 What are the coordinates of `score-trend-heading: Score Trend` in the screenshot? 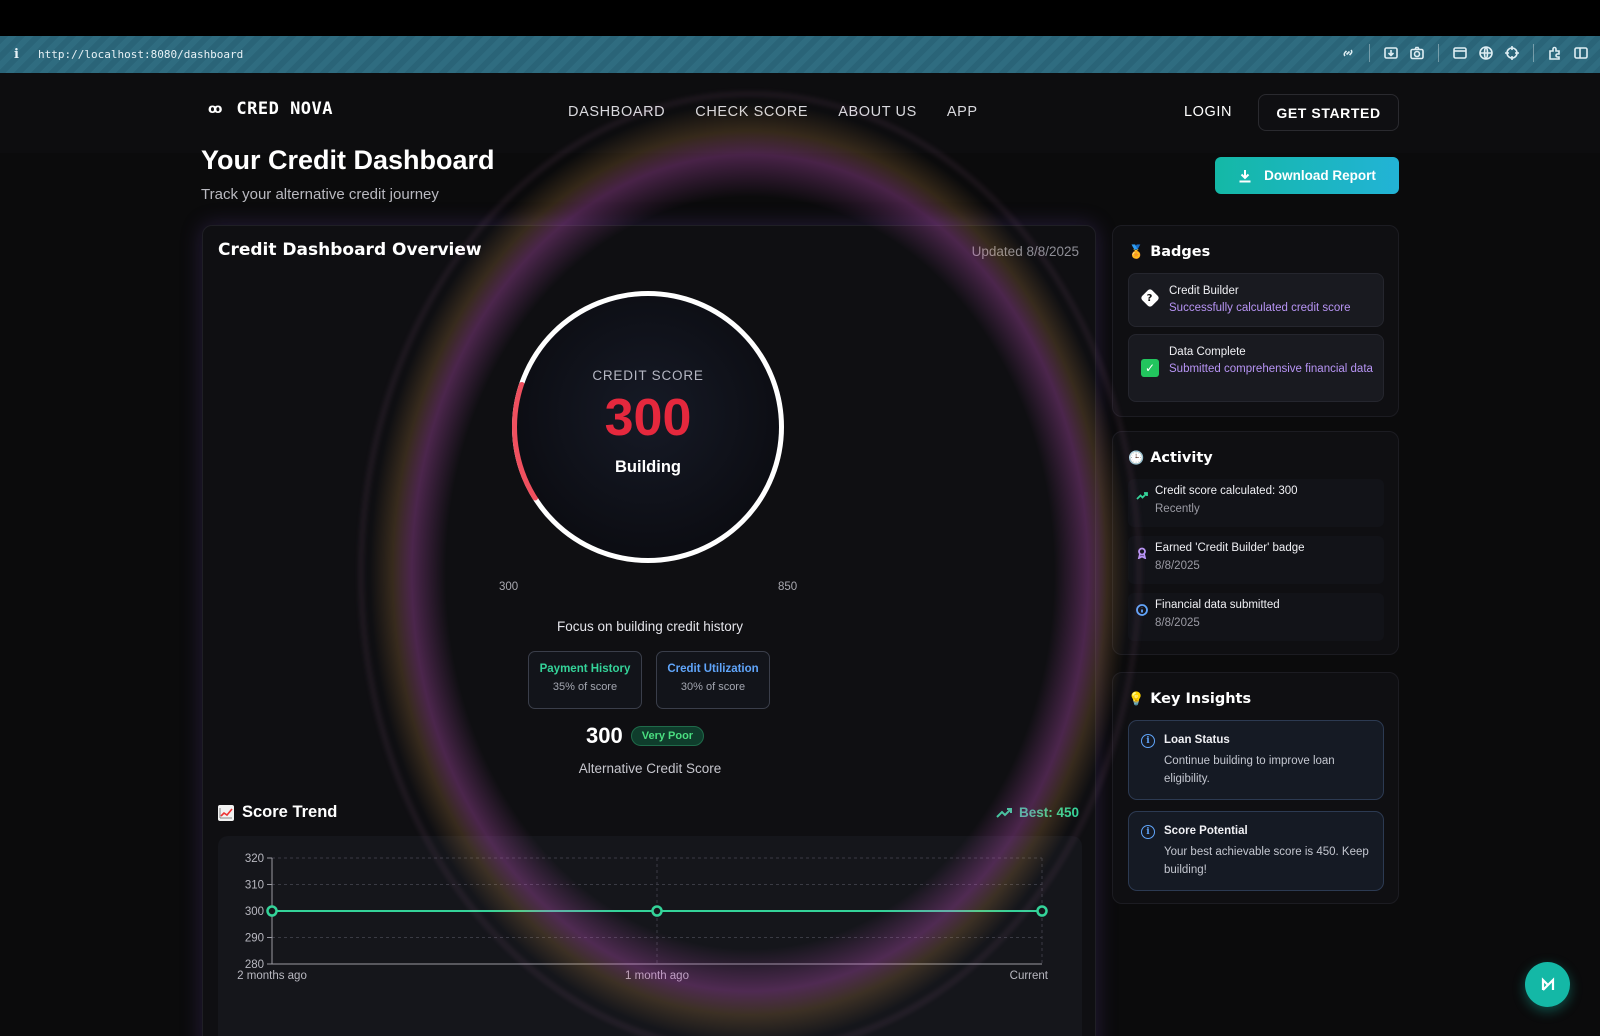 It's located at (277, 812).